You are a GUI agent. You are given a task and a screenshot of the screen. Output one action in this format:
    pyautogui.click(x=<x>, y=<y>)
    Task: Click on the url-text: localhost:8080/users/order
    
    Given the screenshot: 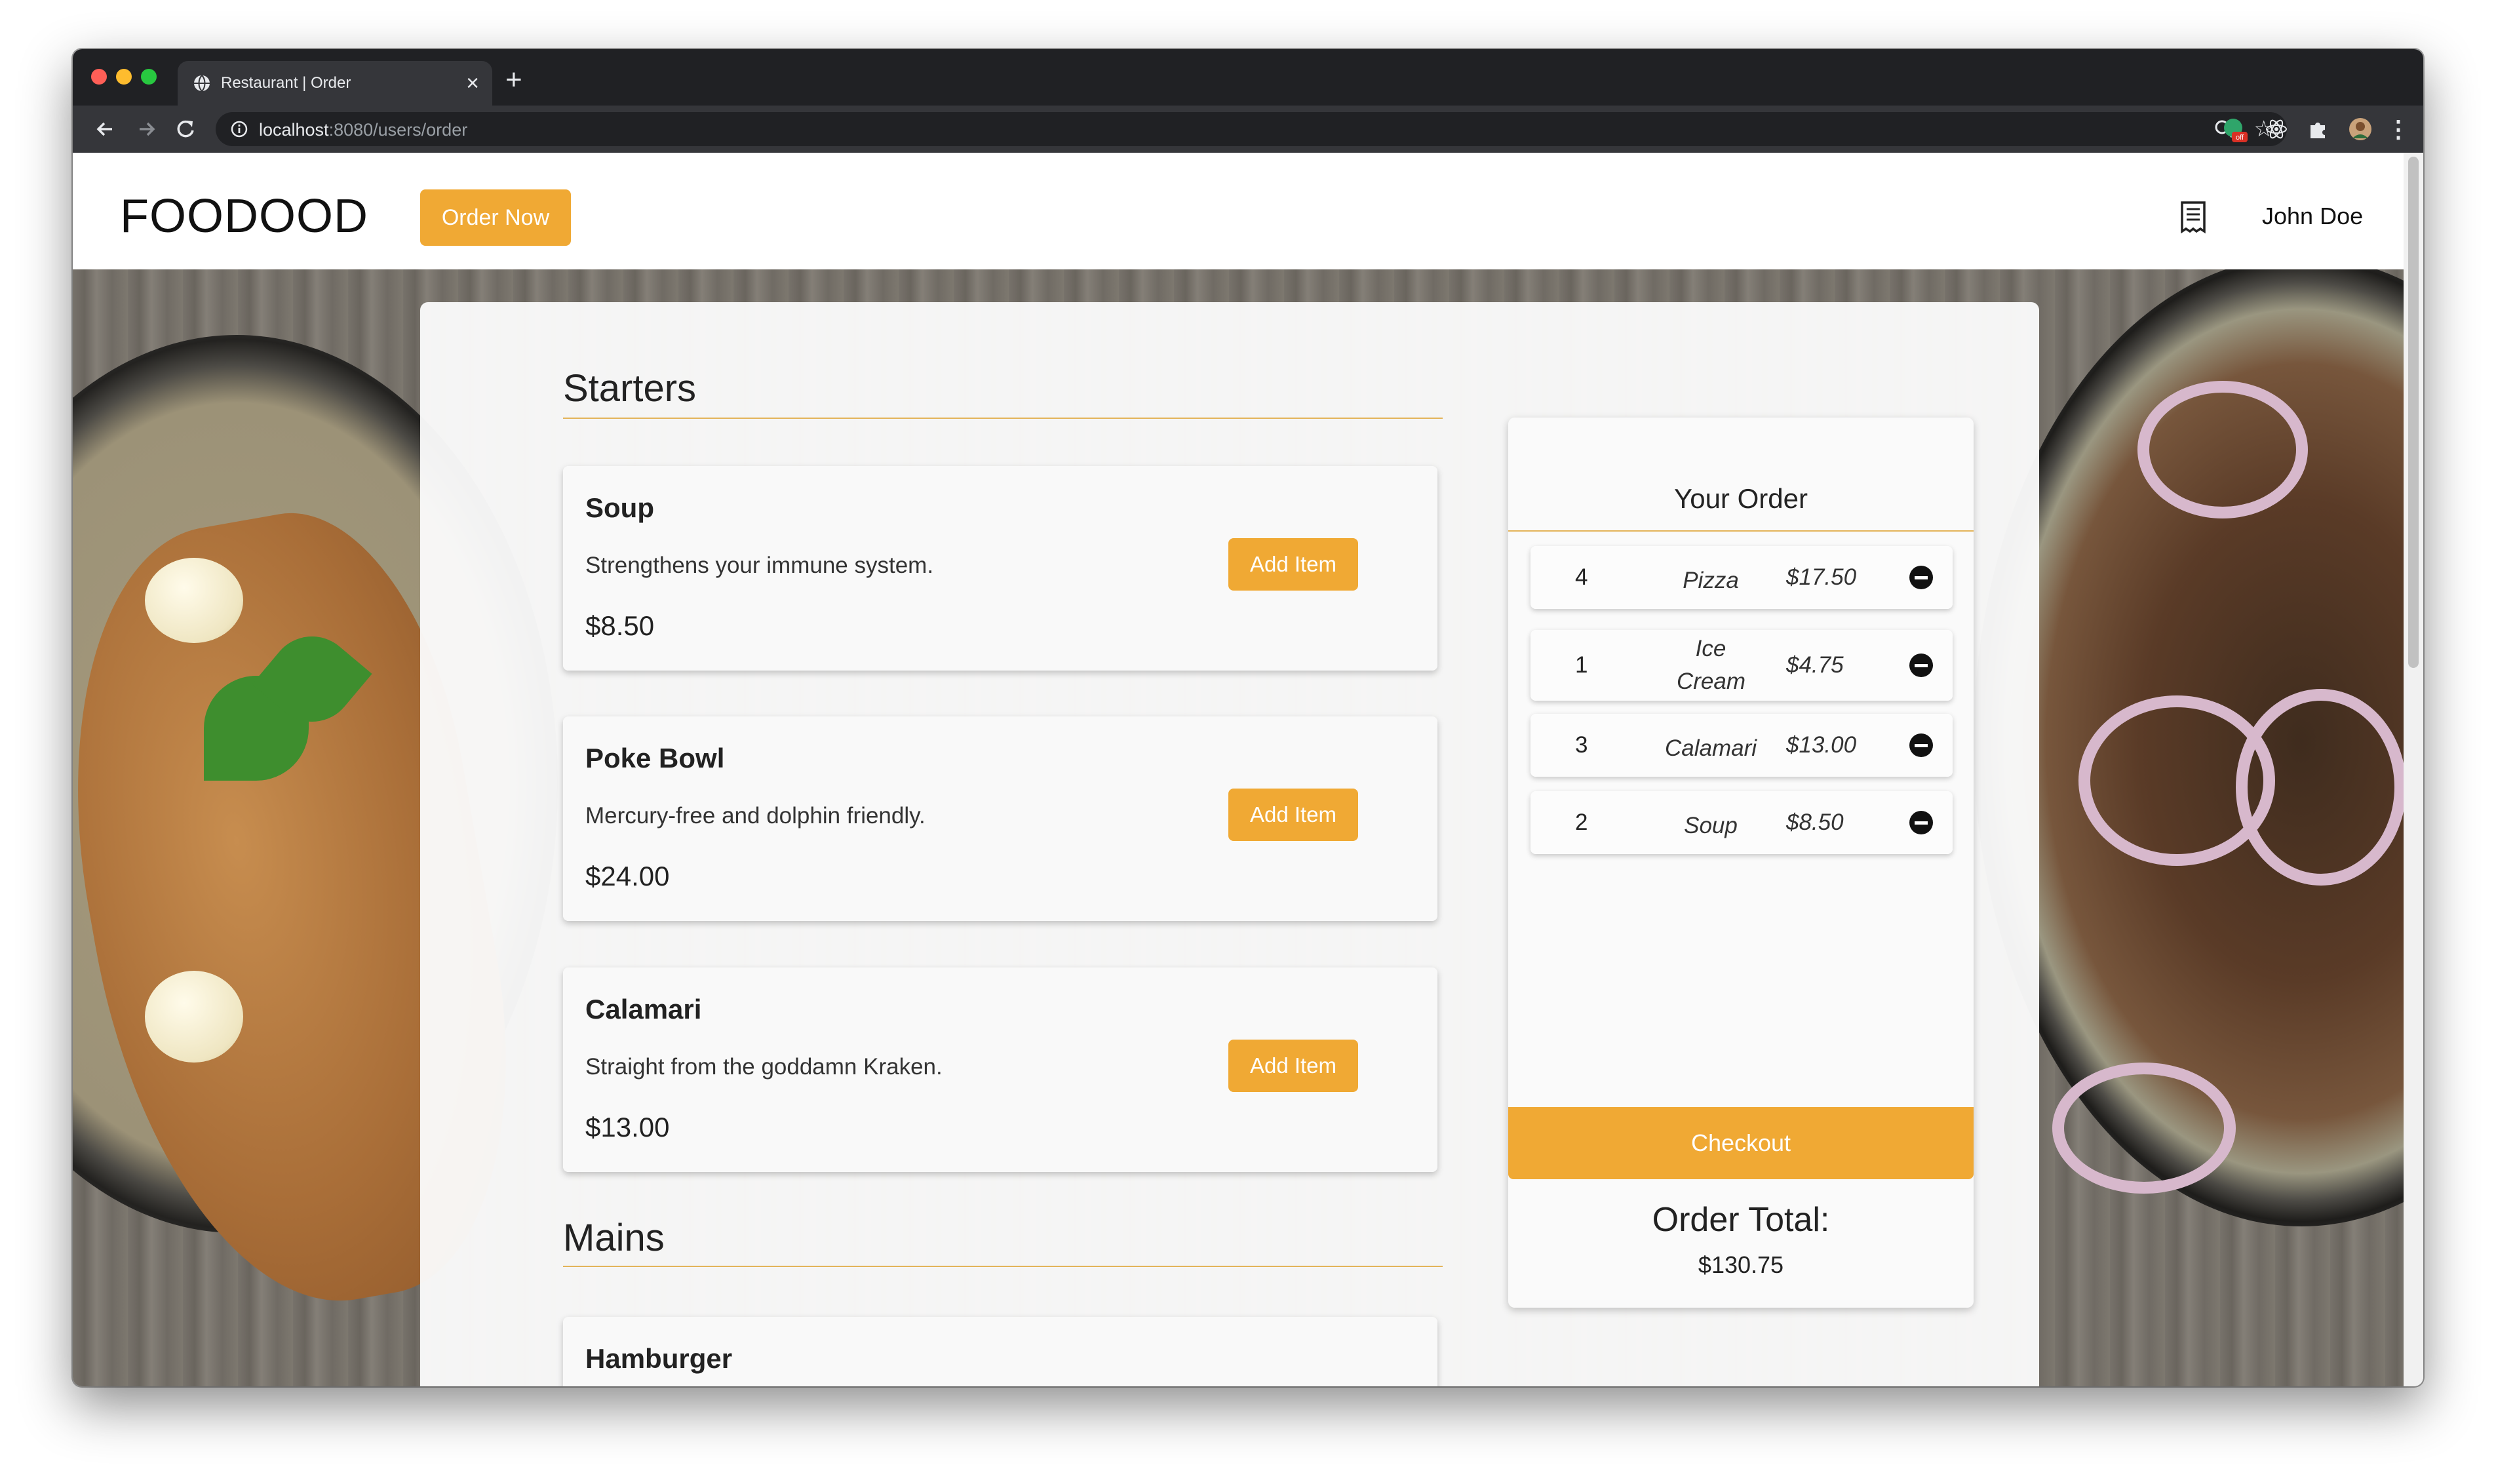 What is the action you would take?
    pyautogui.click(x=363, y=130)
    